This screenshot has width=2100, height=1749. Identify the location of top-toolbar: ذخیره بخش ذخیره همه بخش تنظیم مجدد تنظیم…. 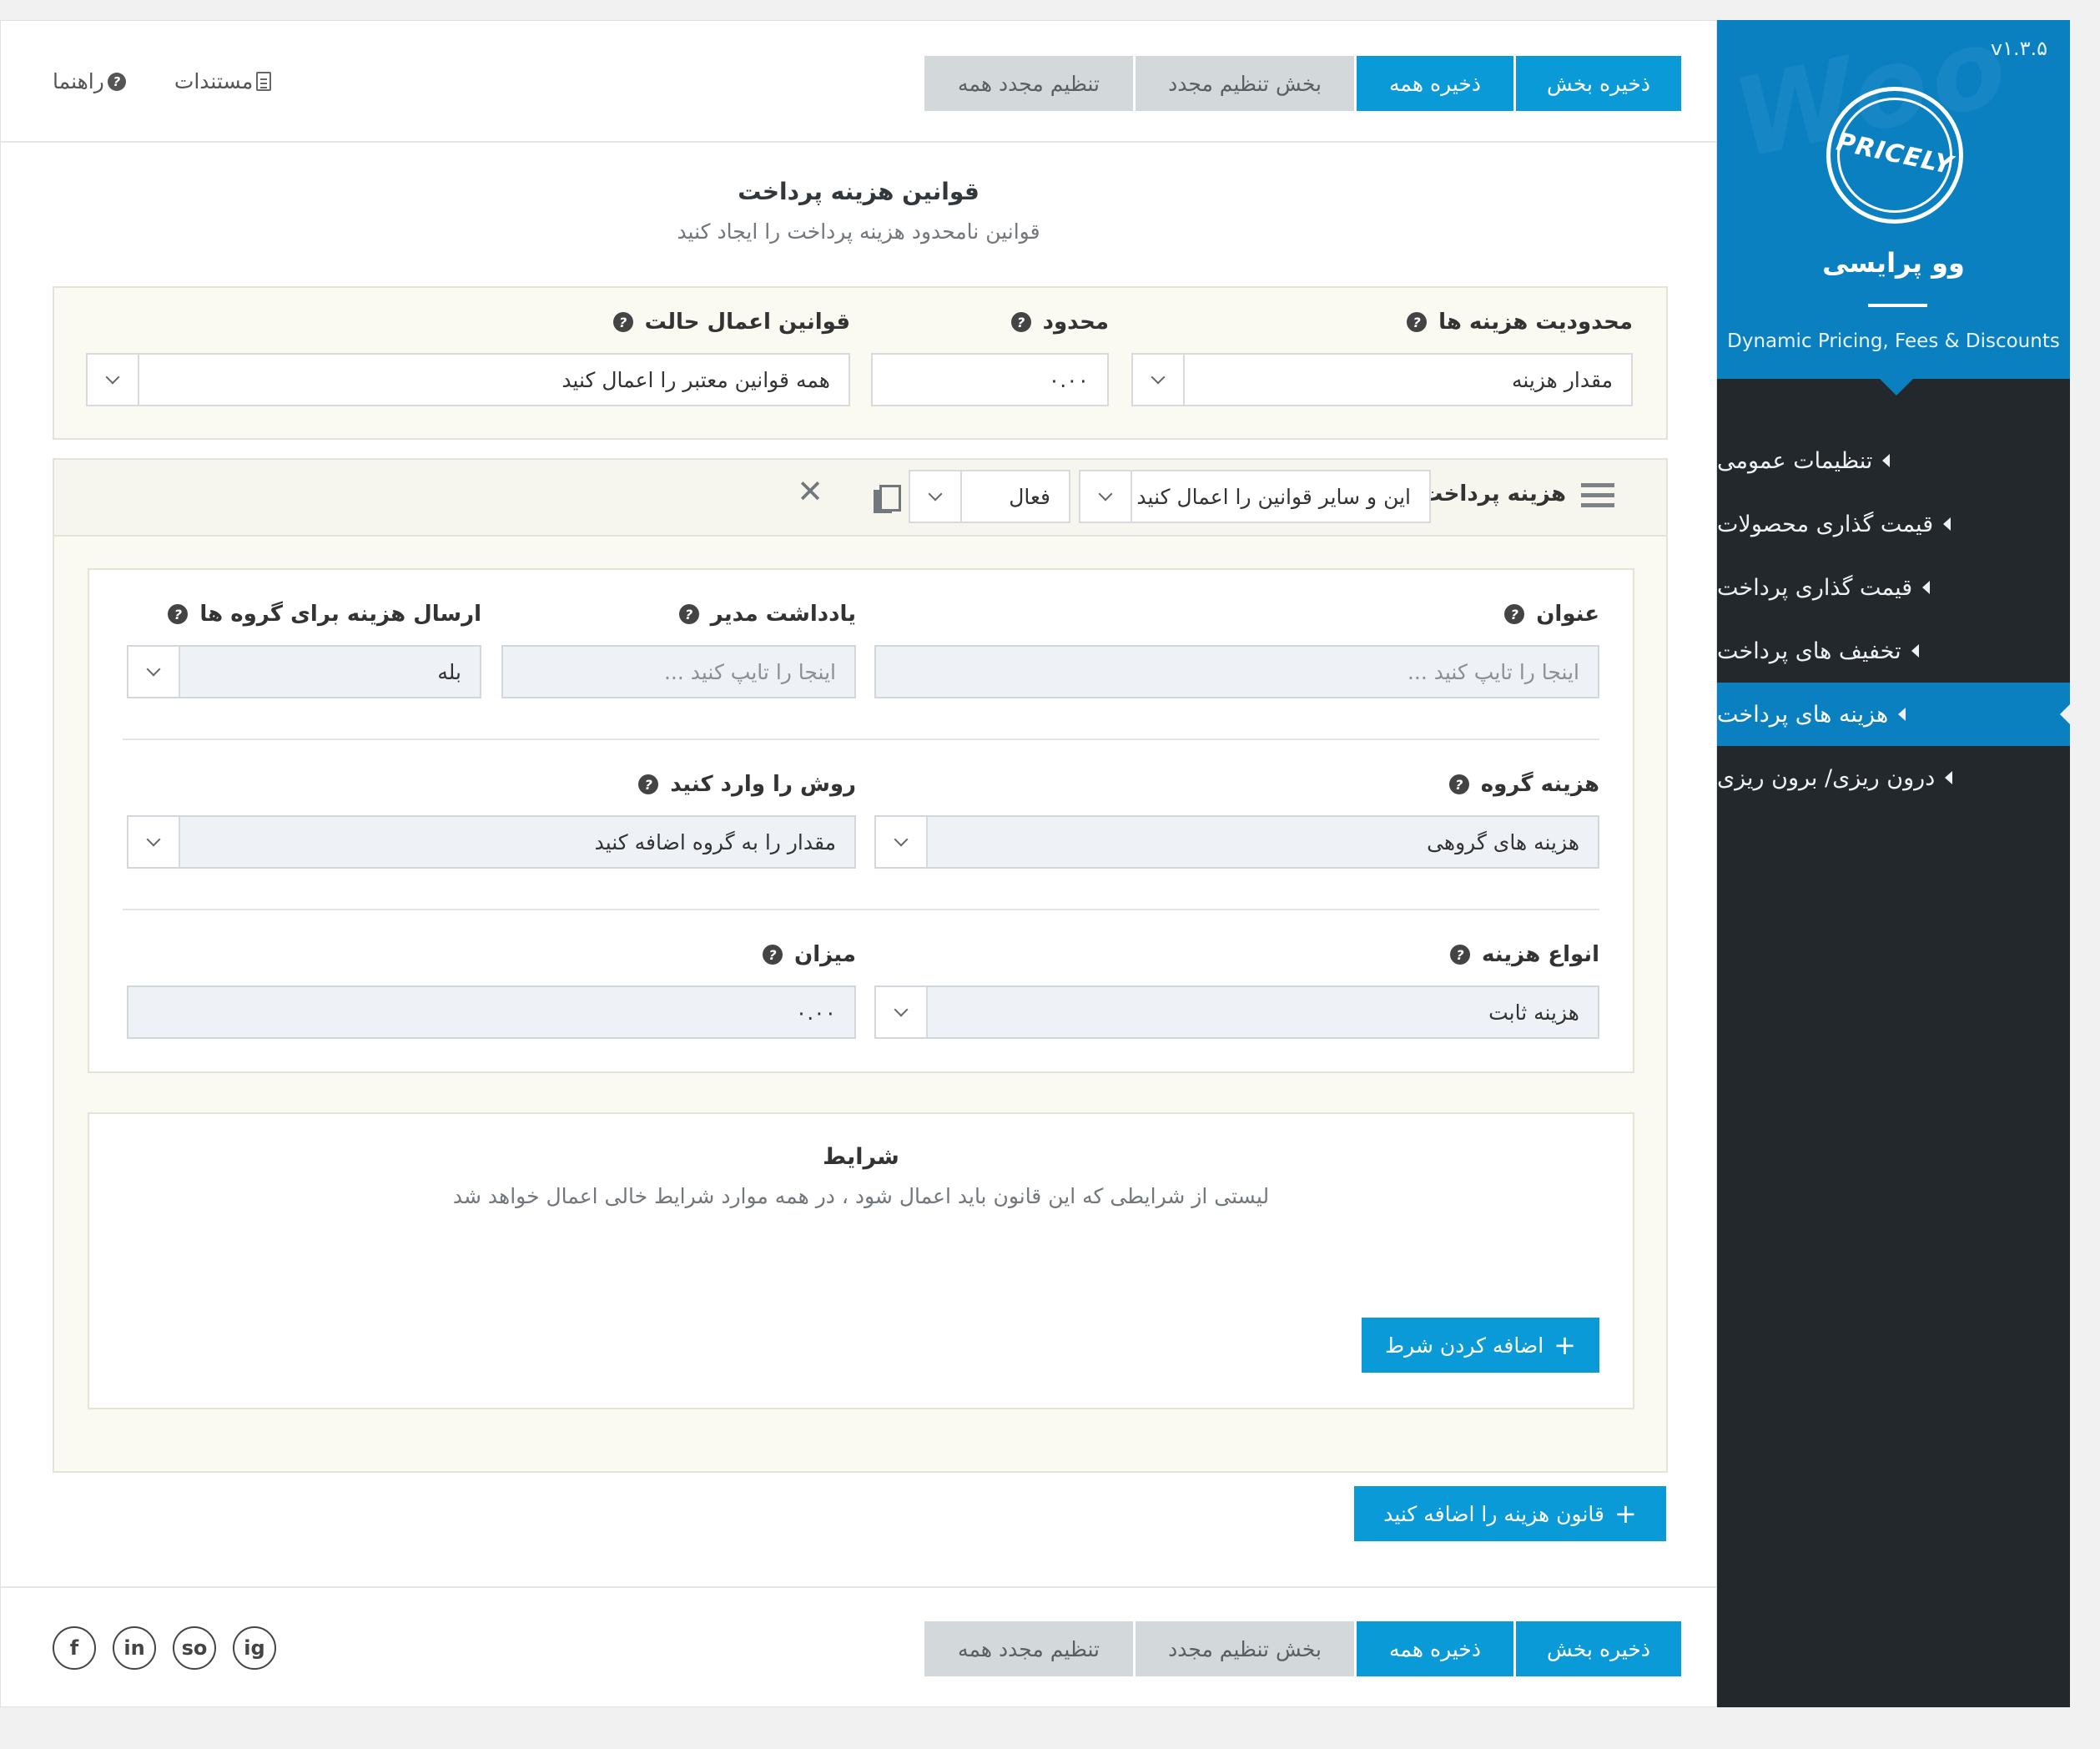
(858, 82).